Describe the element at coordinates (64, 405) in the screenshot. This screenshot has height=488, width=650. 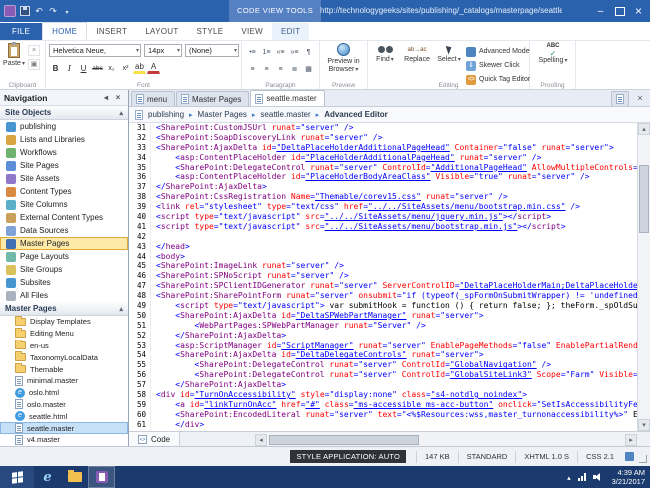
I see `tree-item-oslo-master: oslo.master` at that location.